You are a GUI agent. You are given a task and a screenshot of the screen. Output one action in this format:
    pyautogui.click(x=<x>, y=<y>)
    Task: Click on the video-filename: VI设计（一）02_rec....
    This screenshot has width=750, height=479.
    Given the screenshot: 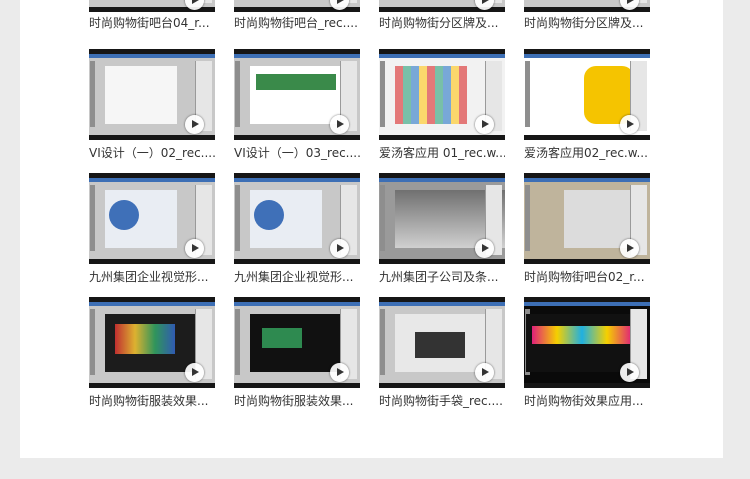 What is the action you would take?
    pyautogui.click(x=152, y=153)
    